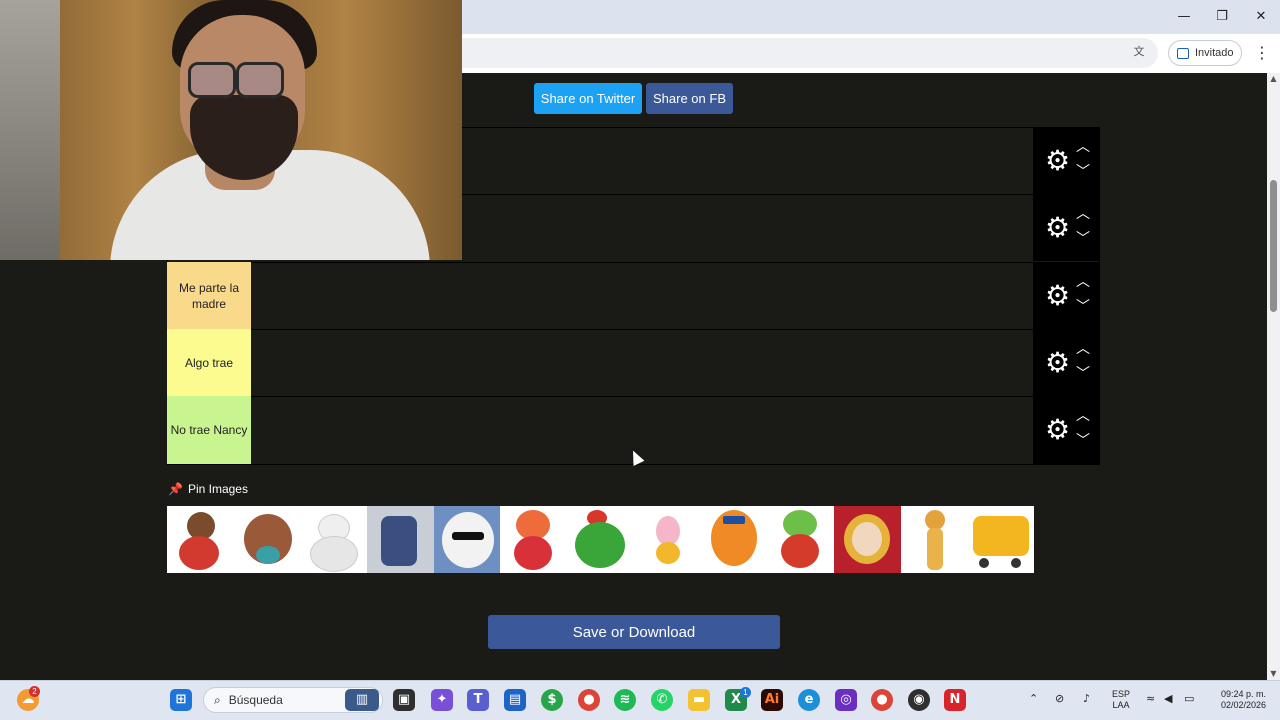 The width and height of the screenshot is (1280, 720). I want to click on wifi-icon: ≈, so click(1150, 698).